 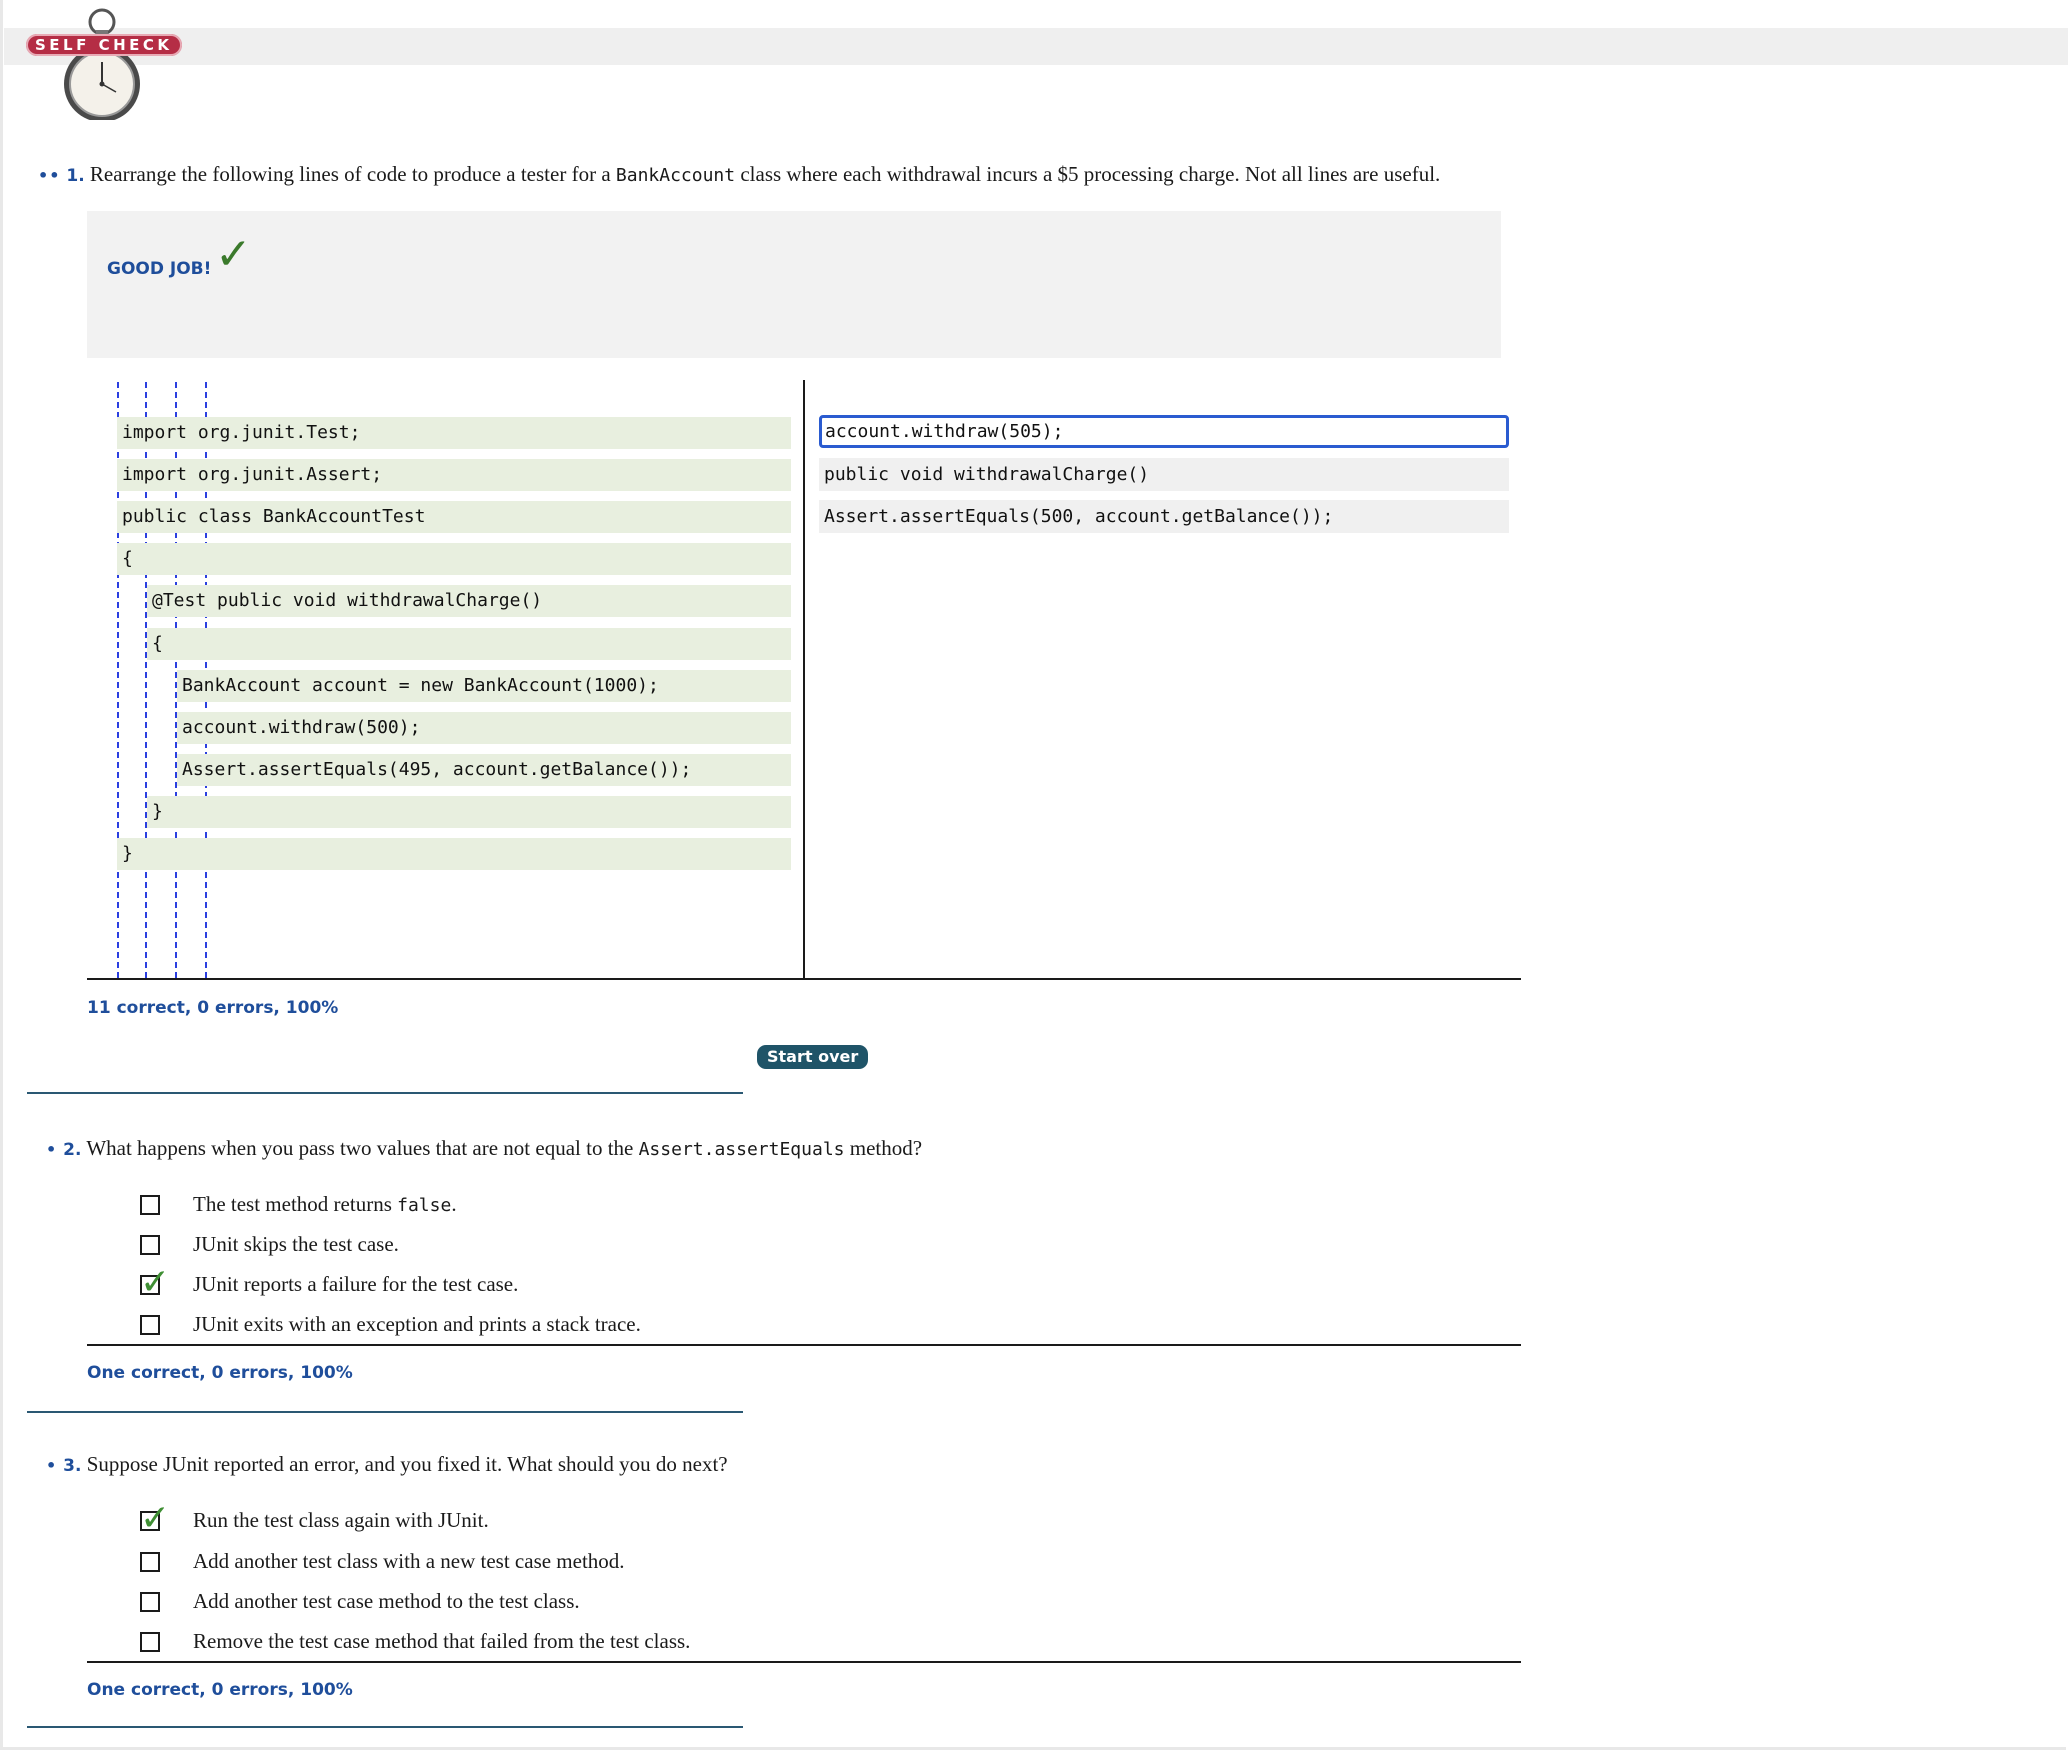 What do you see at coordinates (813, 1057) in the screenshot?
I see `start-over-button: Start over` at bounding box center [813, 1057].